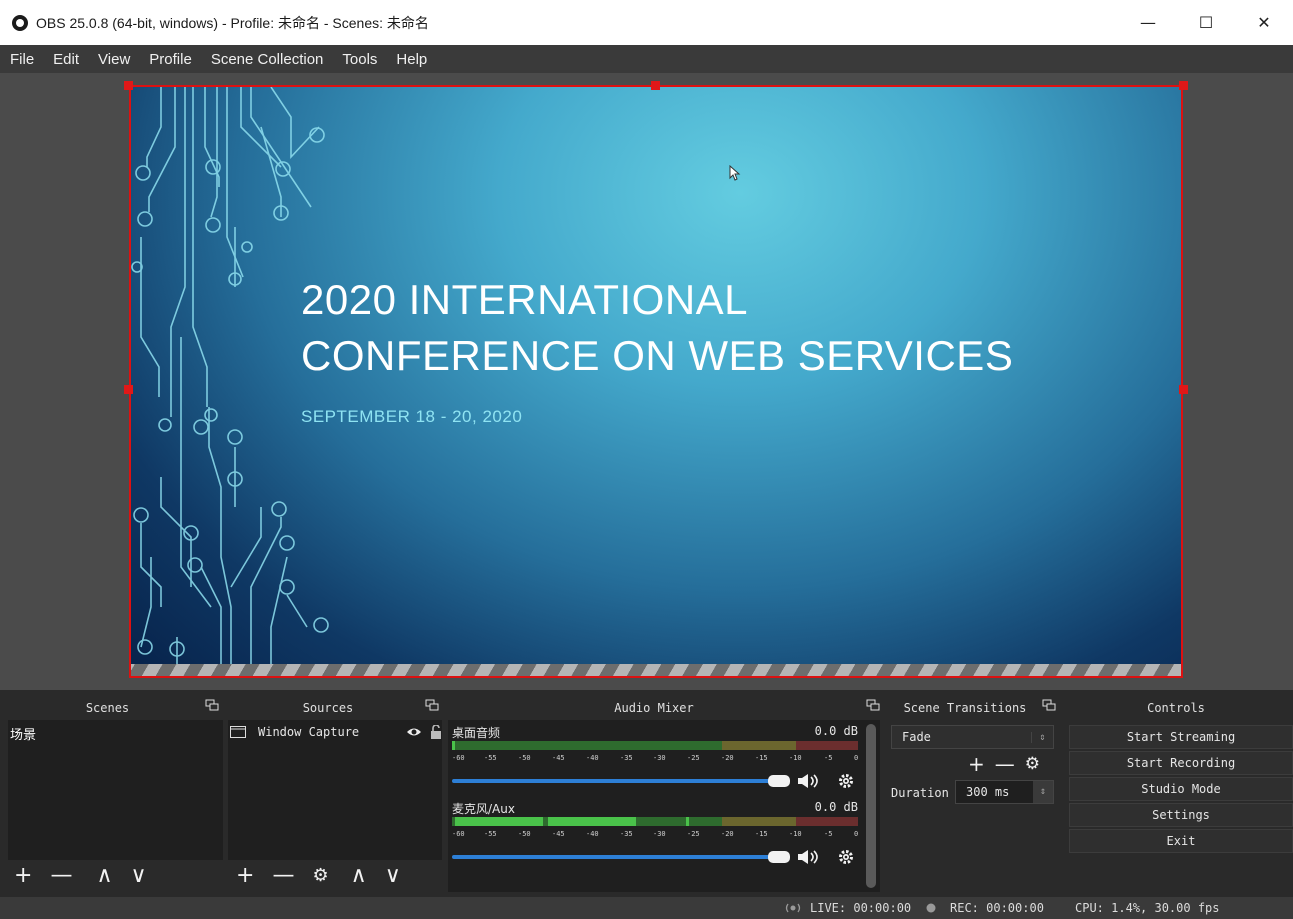 The height and width of the screenshot is (919, 1293). I want to click on sources-dock-title: Sources, so click(328, 708).